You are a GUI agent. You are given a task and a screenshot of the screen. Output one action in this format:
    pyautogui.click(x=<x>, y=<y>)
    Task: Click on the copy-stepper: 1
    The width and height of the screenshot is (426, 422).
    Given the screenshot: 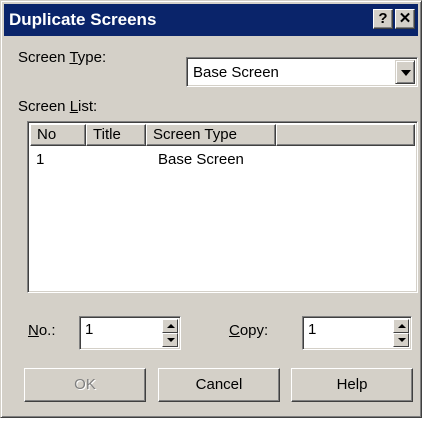 What is the action you would take?
    pyautogui.click(x=357, y=333)
    